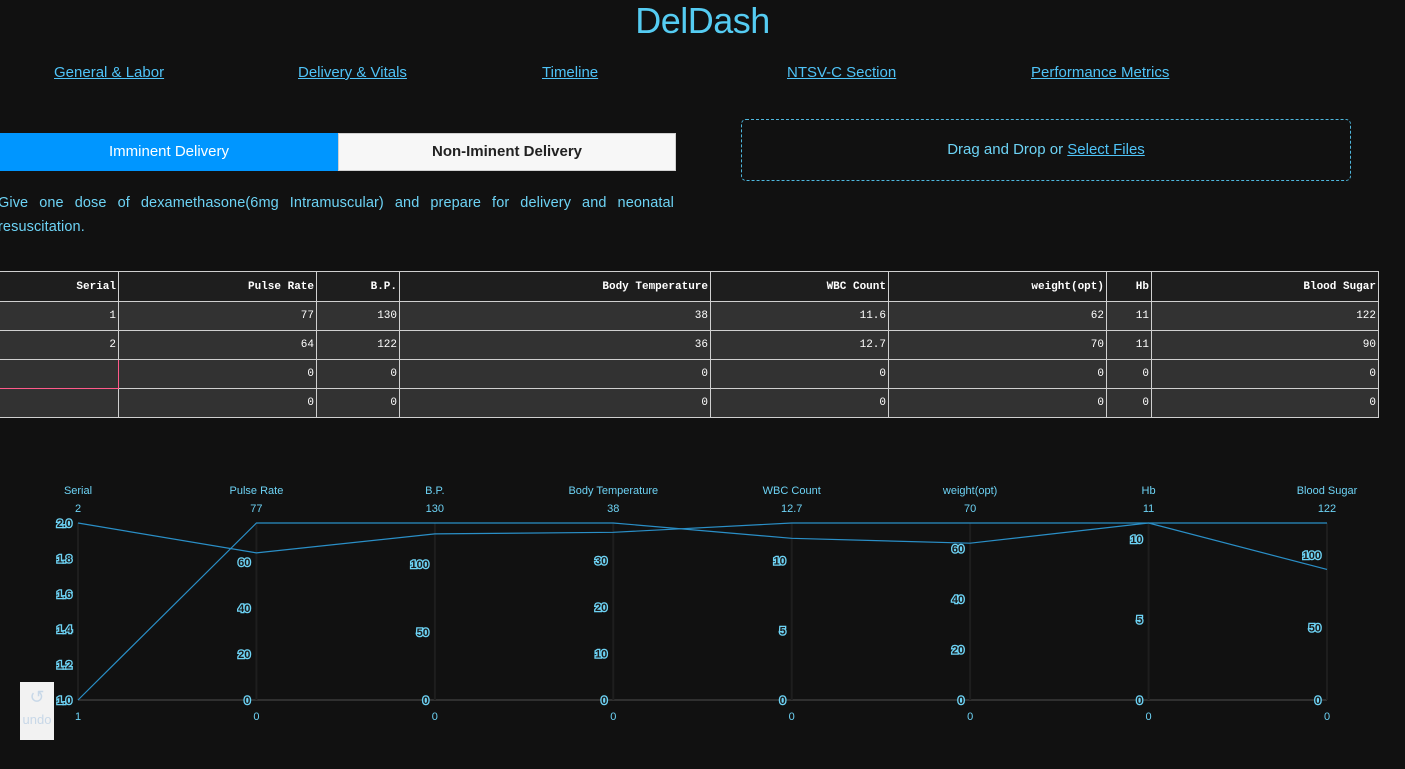 This screenshot has height=769, width=1405. I want to click on tab-imminent-delivery: Imminent Delivery, so click(169, 152).